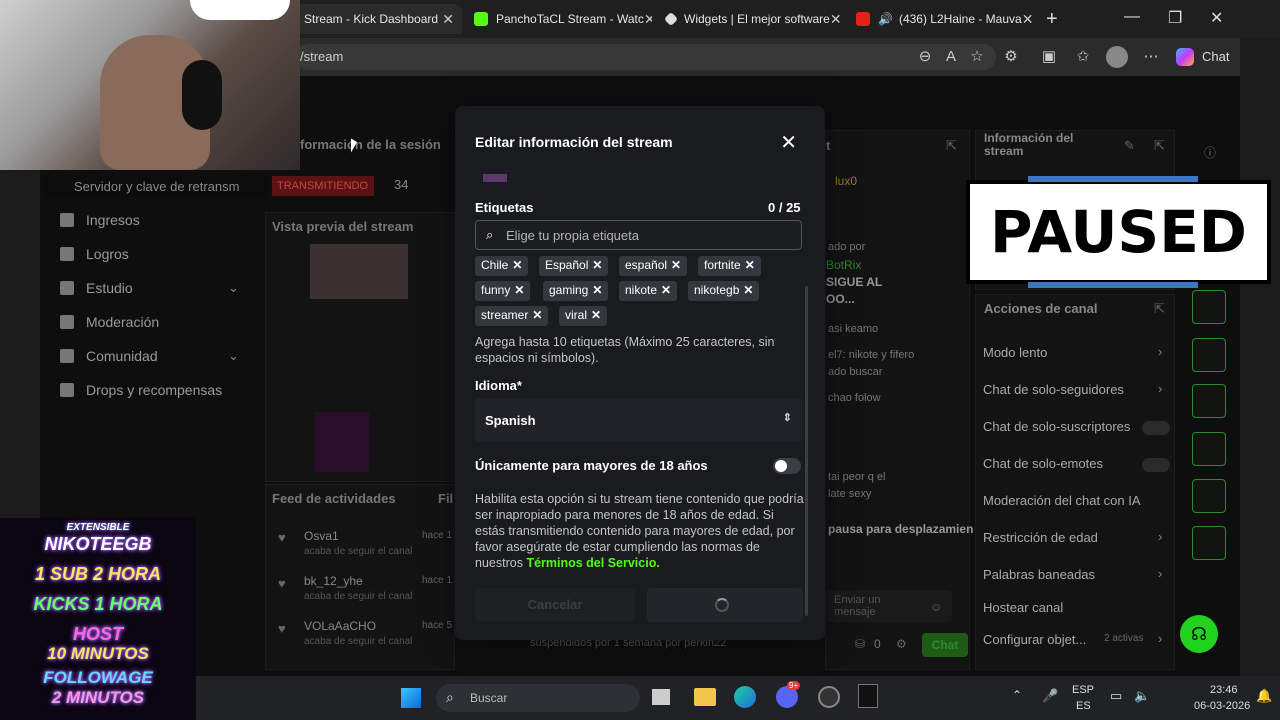  Describe the element at coordinates (1264, 696) in the screenshot. I see `notification-bell-icon: 🔔` at that location.